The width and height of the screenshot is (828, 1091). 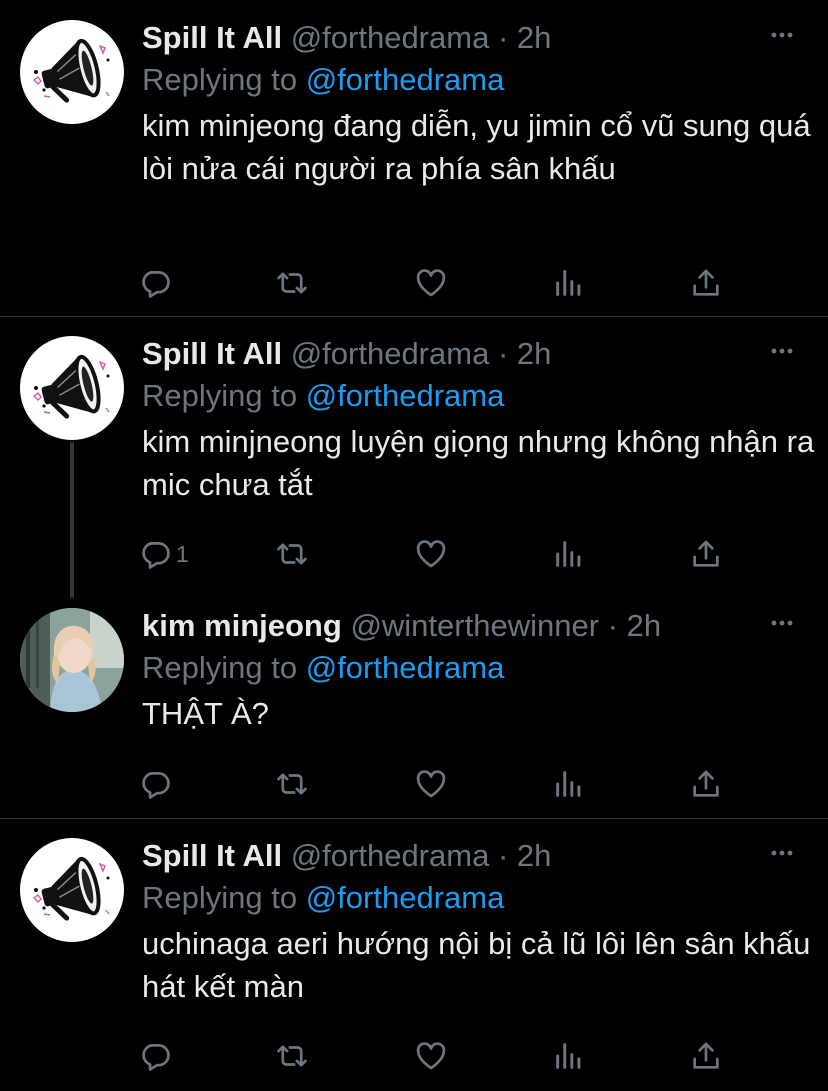 I want to click on reply-count: 1, so click(x=182, y=553).